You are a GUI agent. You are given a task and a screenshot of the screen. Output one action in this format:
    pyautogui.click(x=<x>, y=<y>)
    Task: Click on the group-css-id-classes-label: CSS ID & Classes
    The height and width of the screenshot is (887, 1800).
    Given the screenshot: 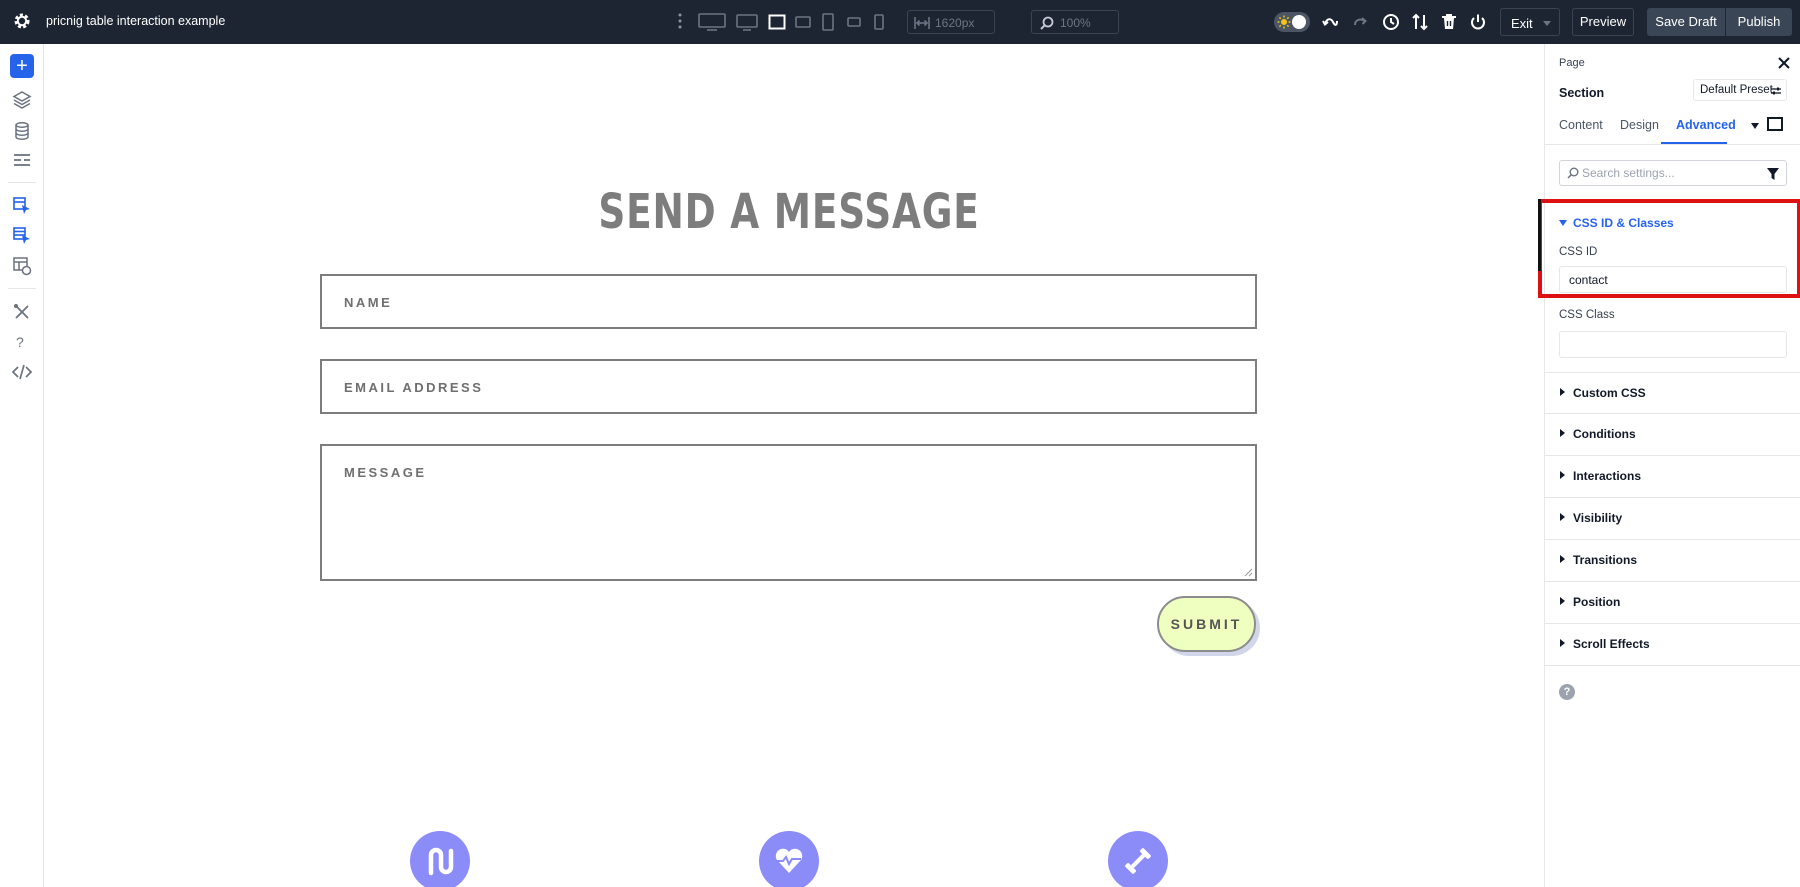 What is the action you would take?
    pyautogui.click(x=1623, y=223)
    